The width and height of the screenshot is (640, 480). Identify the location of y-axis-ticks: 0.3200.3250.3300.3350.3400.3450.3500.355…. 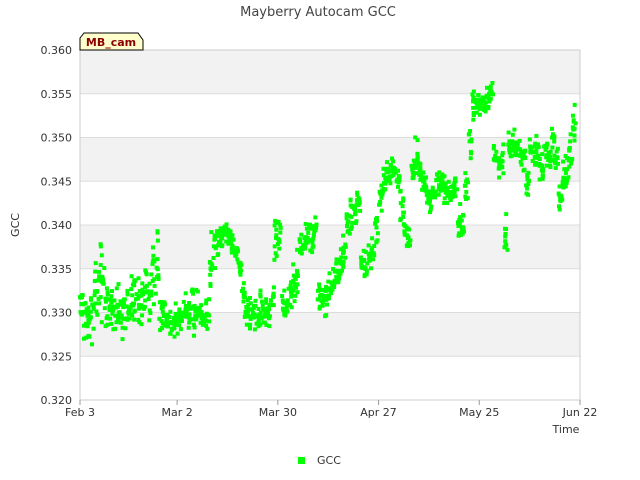
(57, 225).